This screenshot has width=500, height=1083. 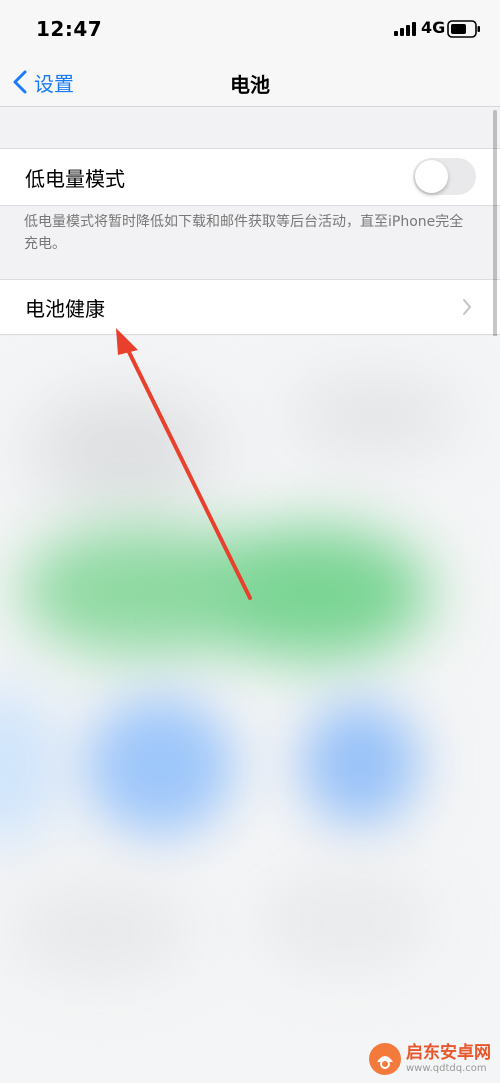 What do you see at coordinates (405, 29) in the screenshot?
I see `signal-bars-icon` at bounding box center [405, 29].